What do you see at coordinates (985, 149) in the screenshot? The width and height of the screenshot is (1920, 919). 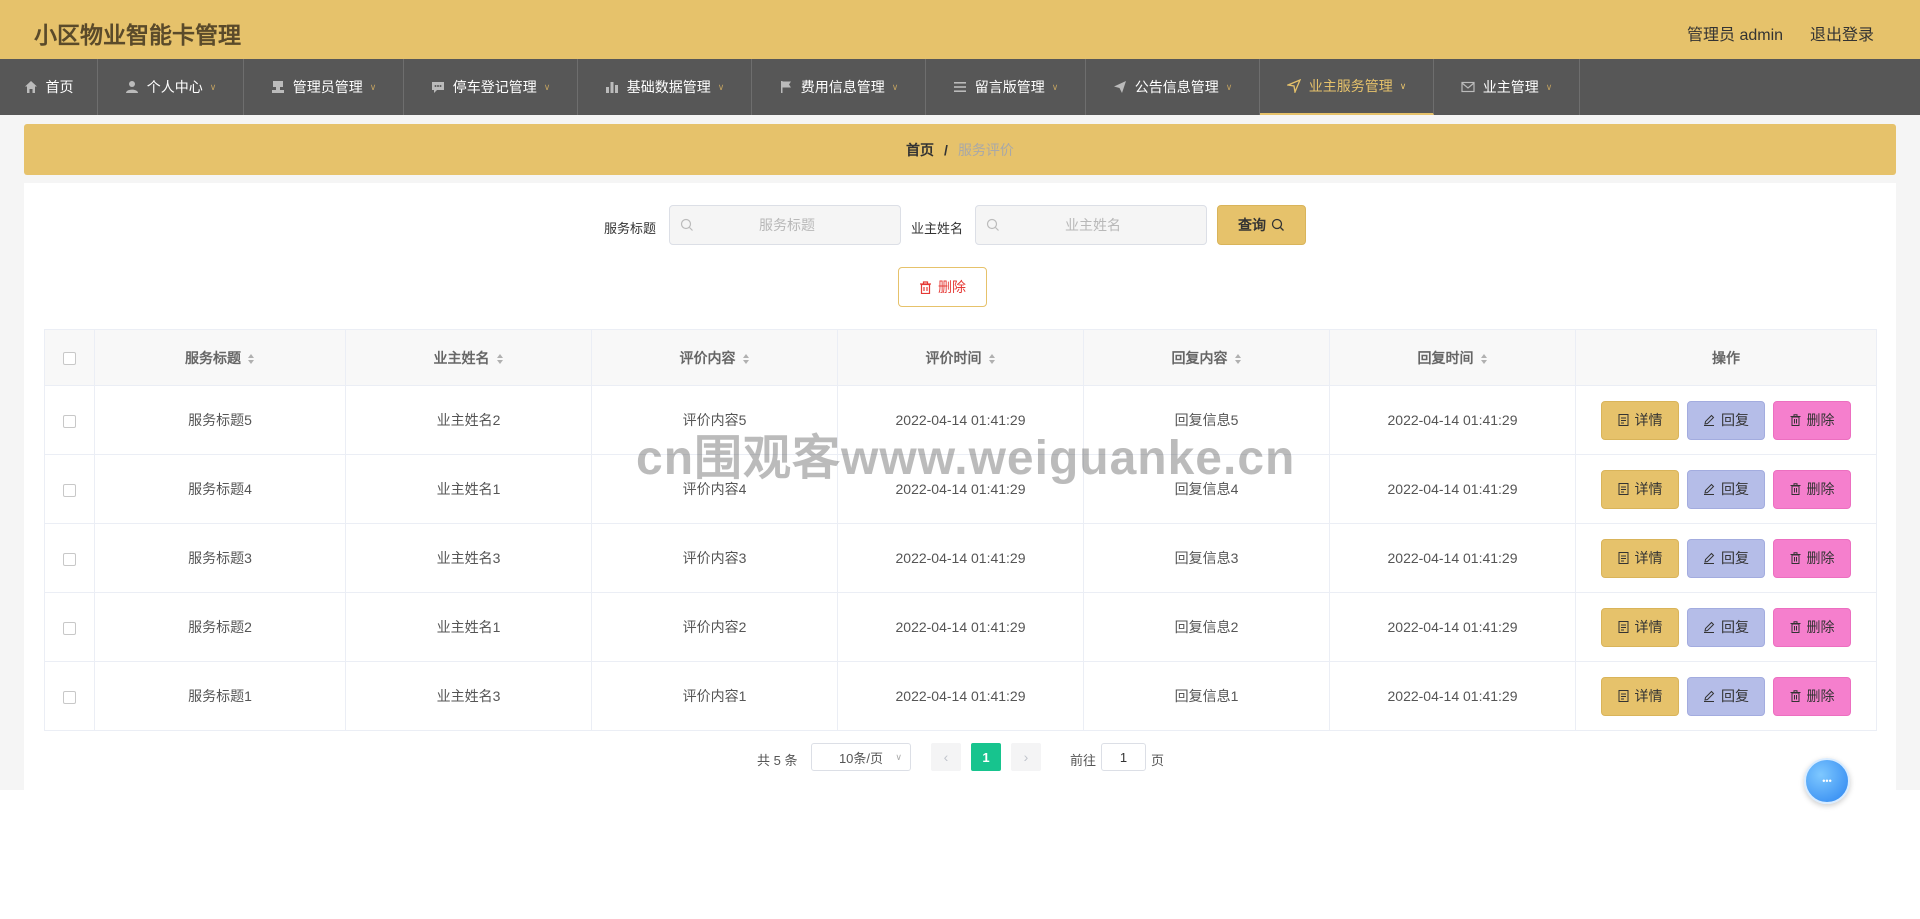 I see `breadcrumb-current: 服务评价` at bounding box center [985, 149].